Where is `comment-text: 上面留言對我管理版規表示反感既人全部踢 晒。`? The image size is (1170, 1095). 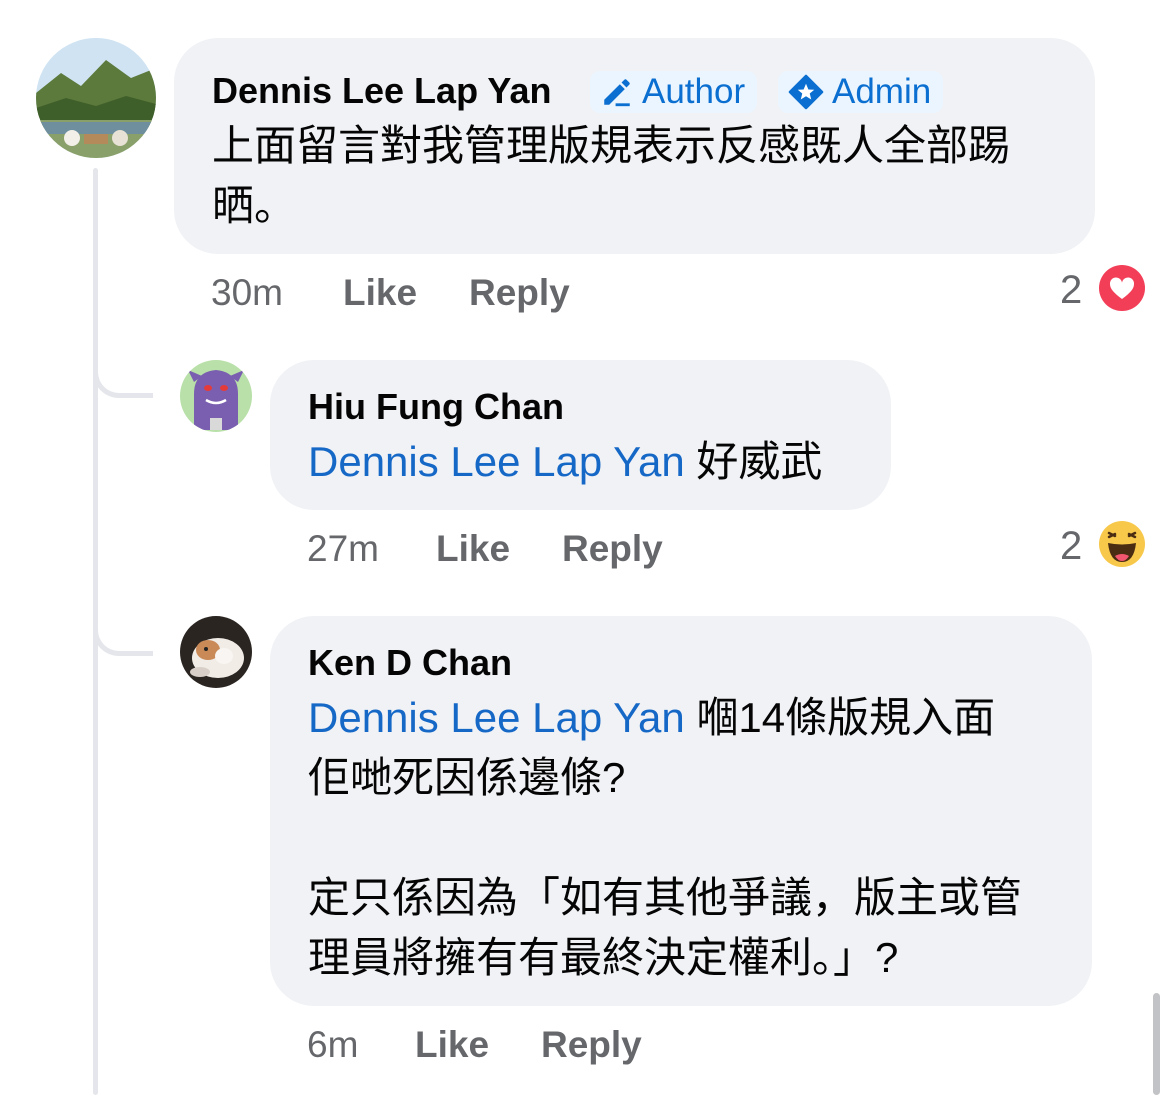 comment-text: 上面留言對我管理版規表示反感既人全部踢 晒。 is located at coordinates (611, 176).